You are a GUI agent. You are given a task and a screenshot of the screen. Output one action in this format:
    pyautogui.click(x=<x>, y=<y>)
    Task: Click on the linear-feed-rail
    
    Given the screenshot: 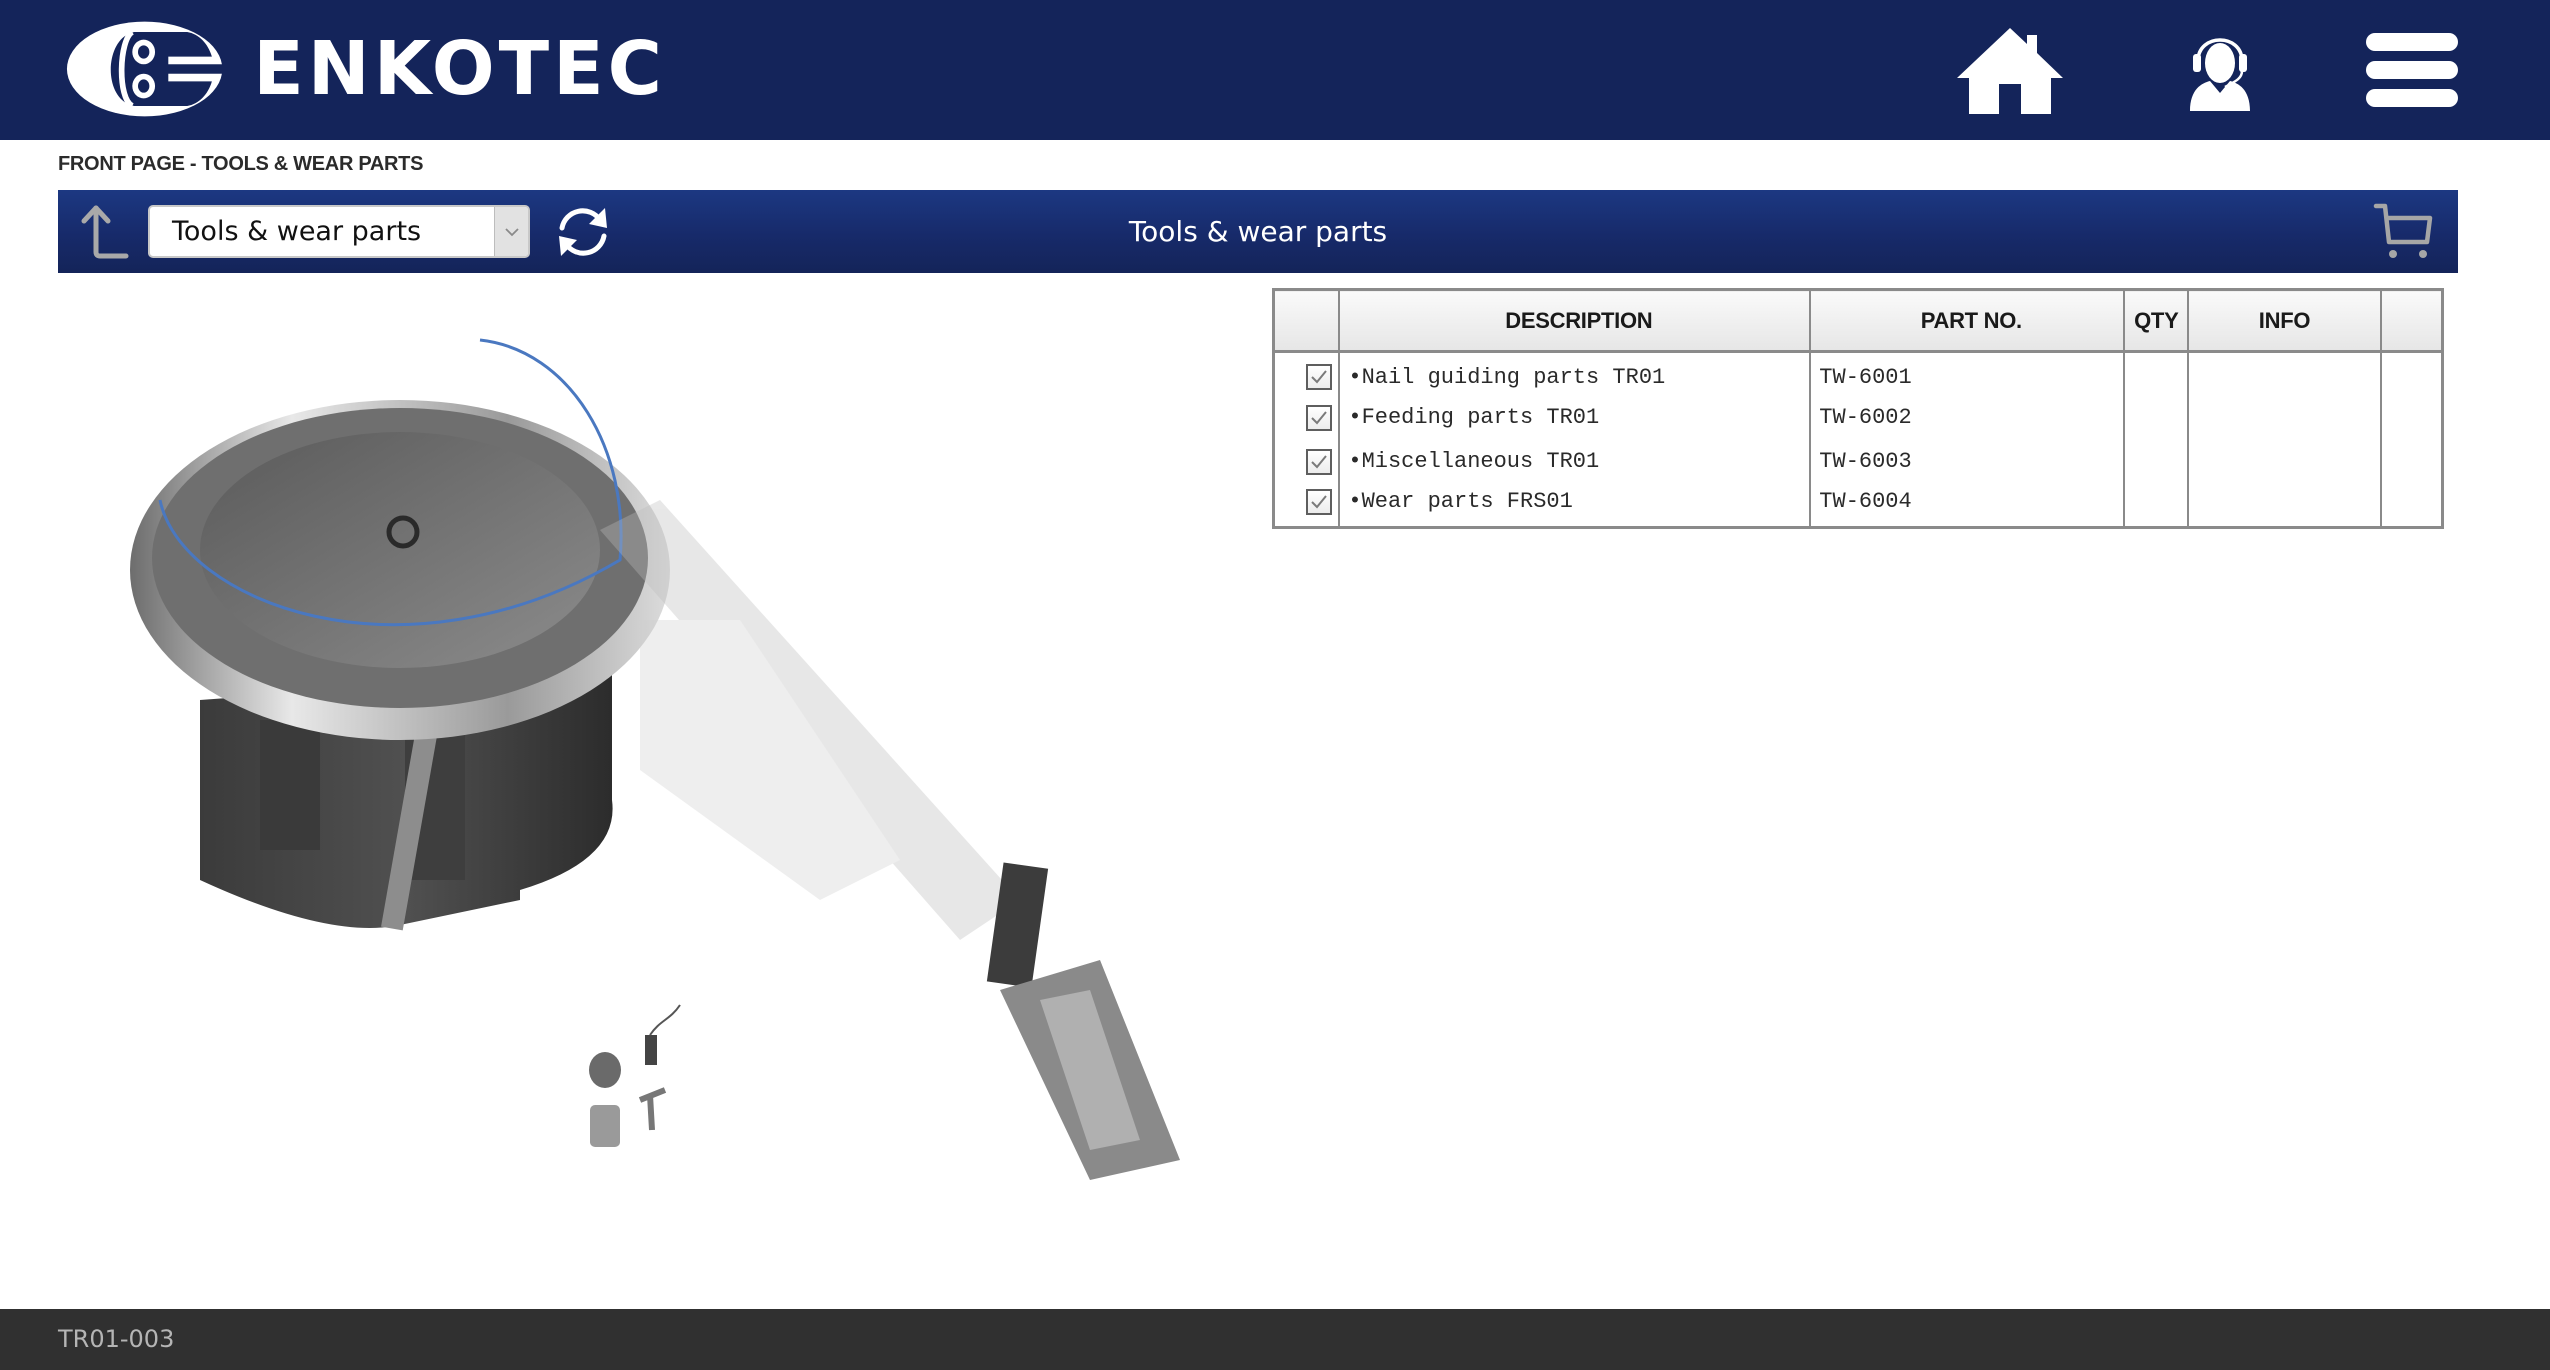 What is the action you would take?
    pyautogui.click(x=810, y=720)
    